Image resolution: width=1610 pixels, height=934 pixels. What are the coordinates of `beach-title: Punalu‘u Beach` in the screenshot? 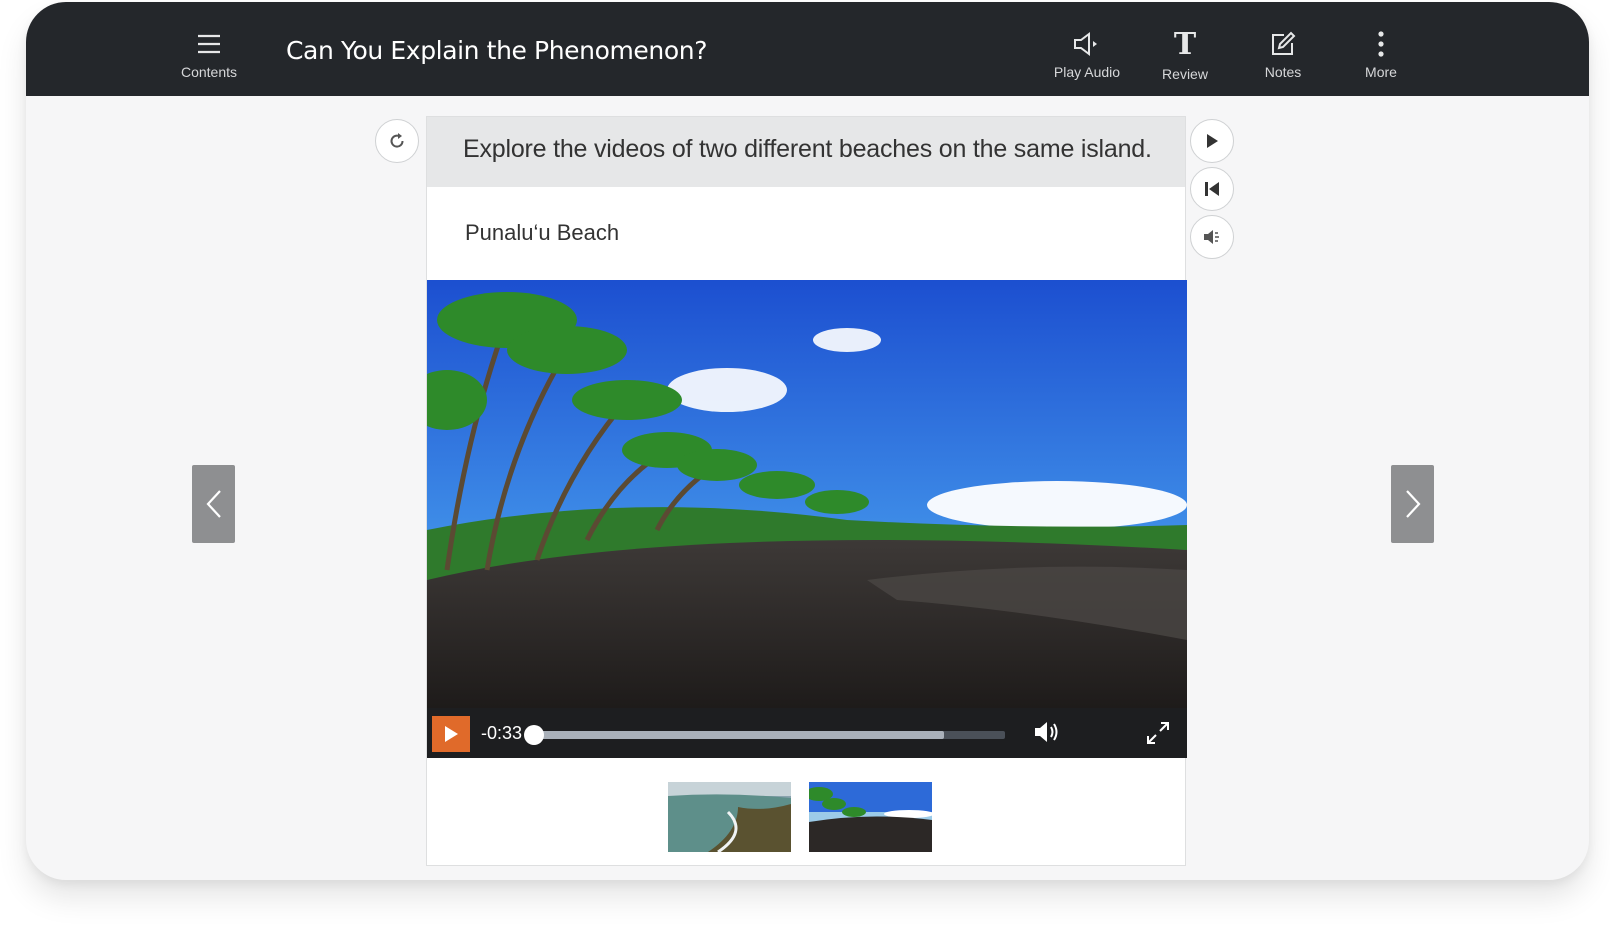 It's located at (542, 232).